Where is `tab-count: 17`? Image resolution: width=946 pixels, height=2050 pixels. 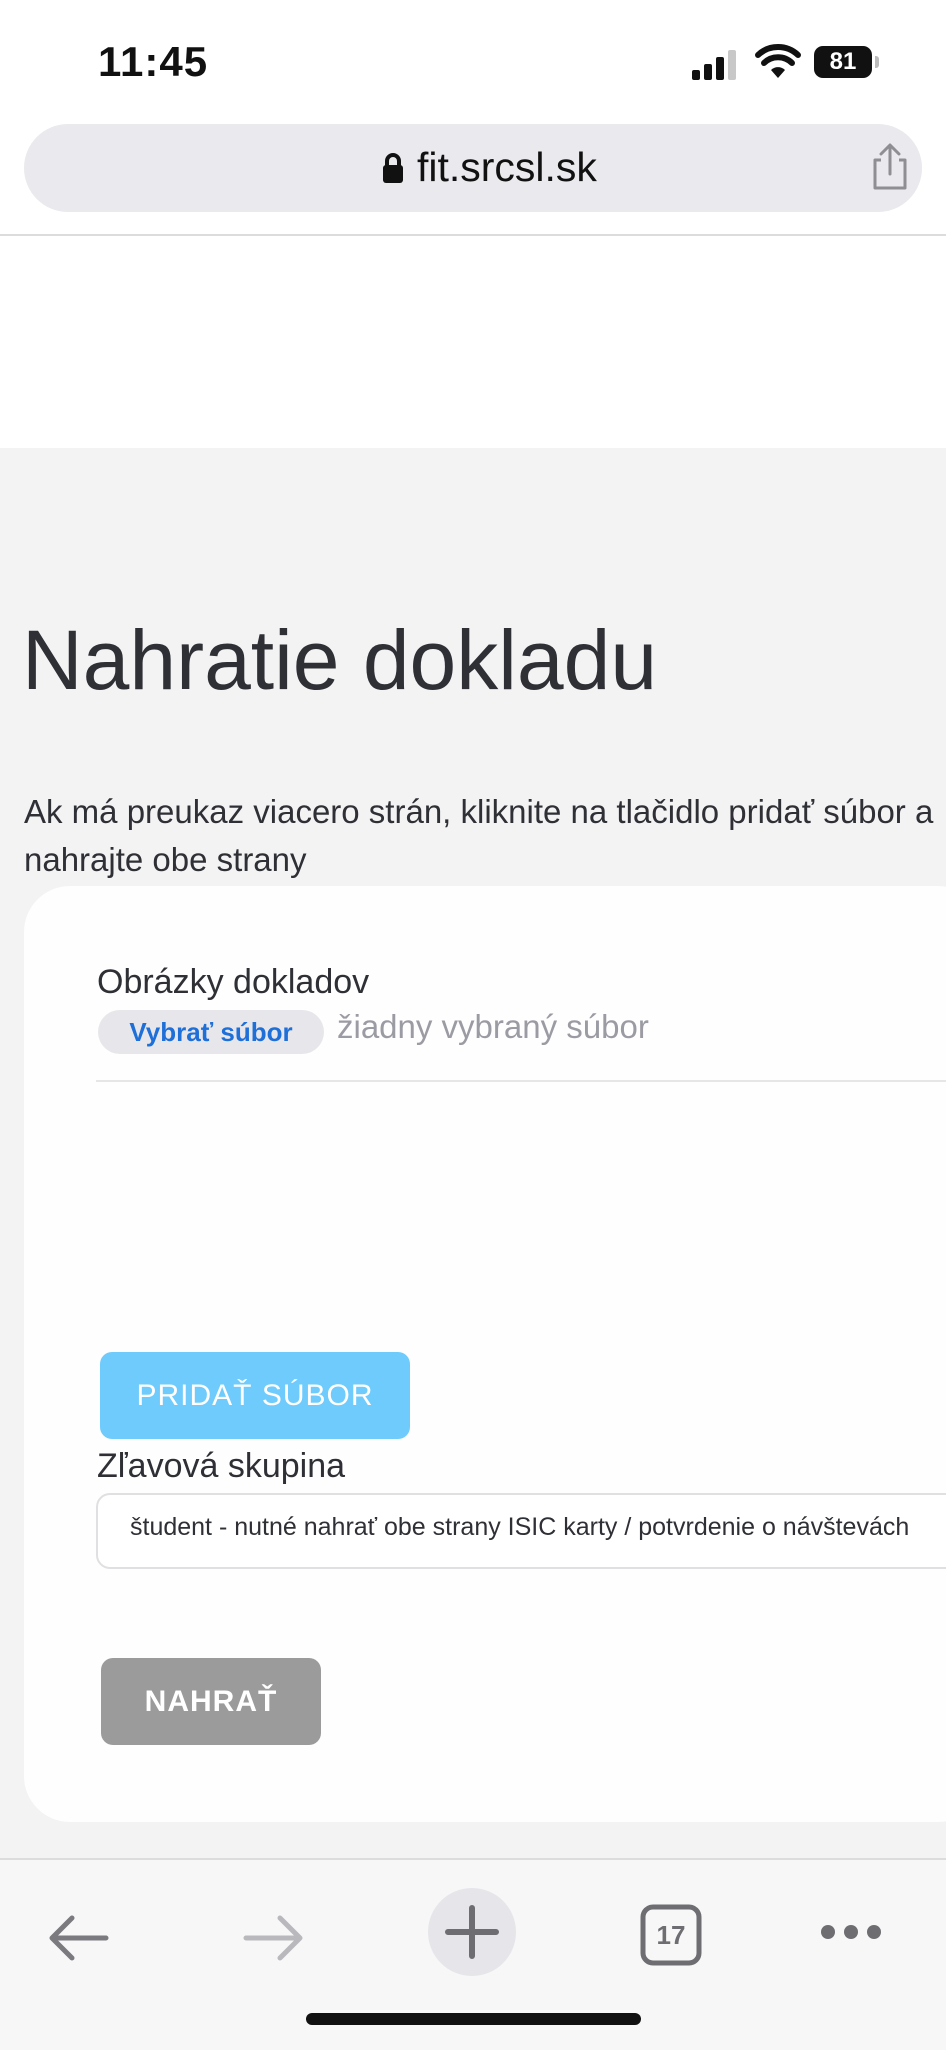
tab-count: 17 is located at coordinates (671, 1935).